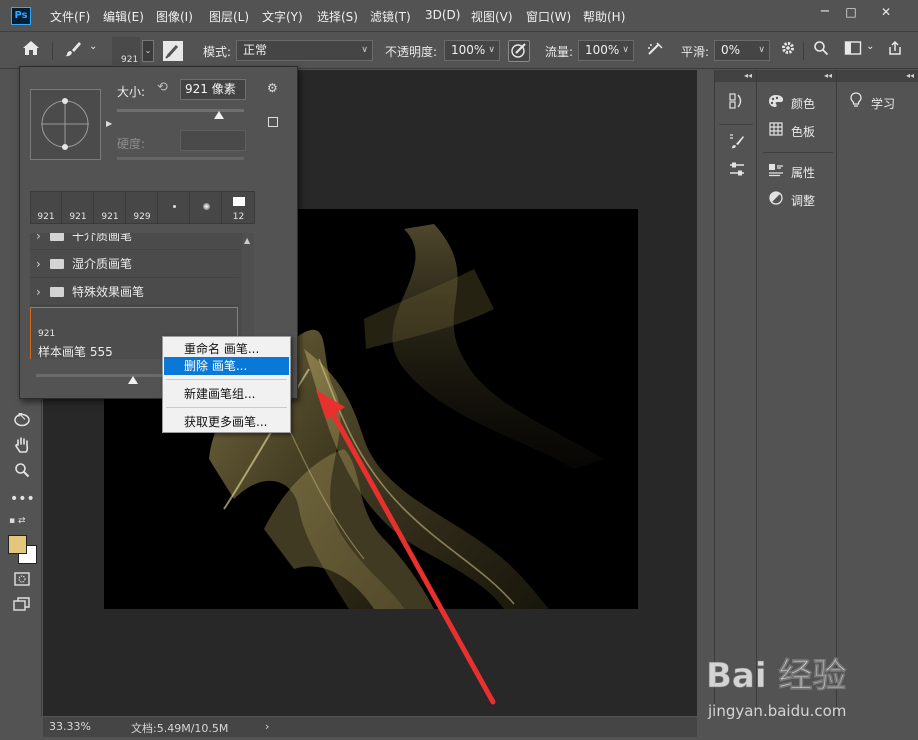  I want to click on properties-icon, so click(776, 174).